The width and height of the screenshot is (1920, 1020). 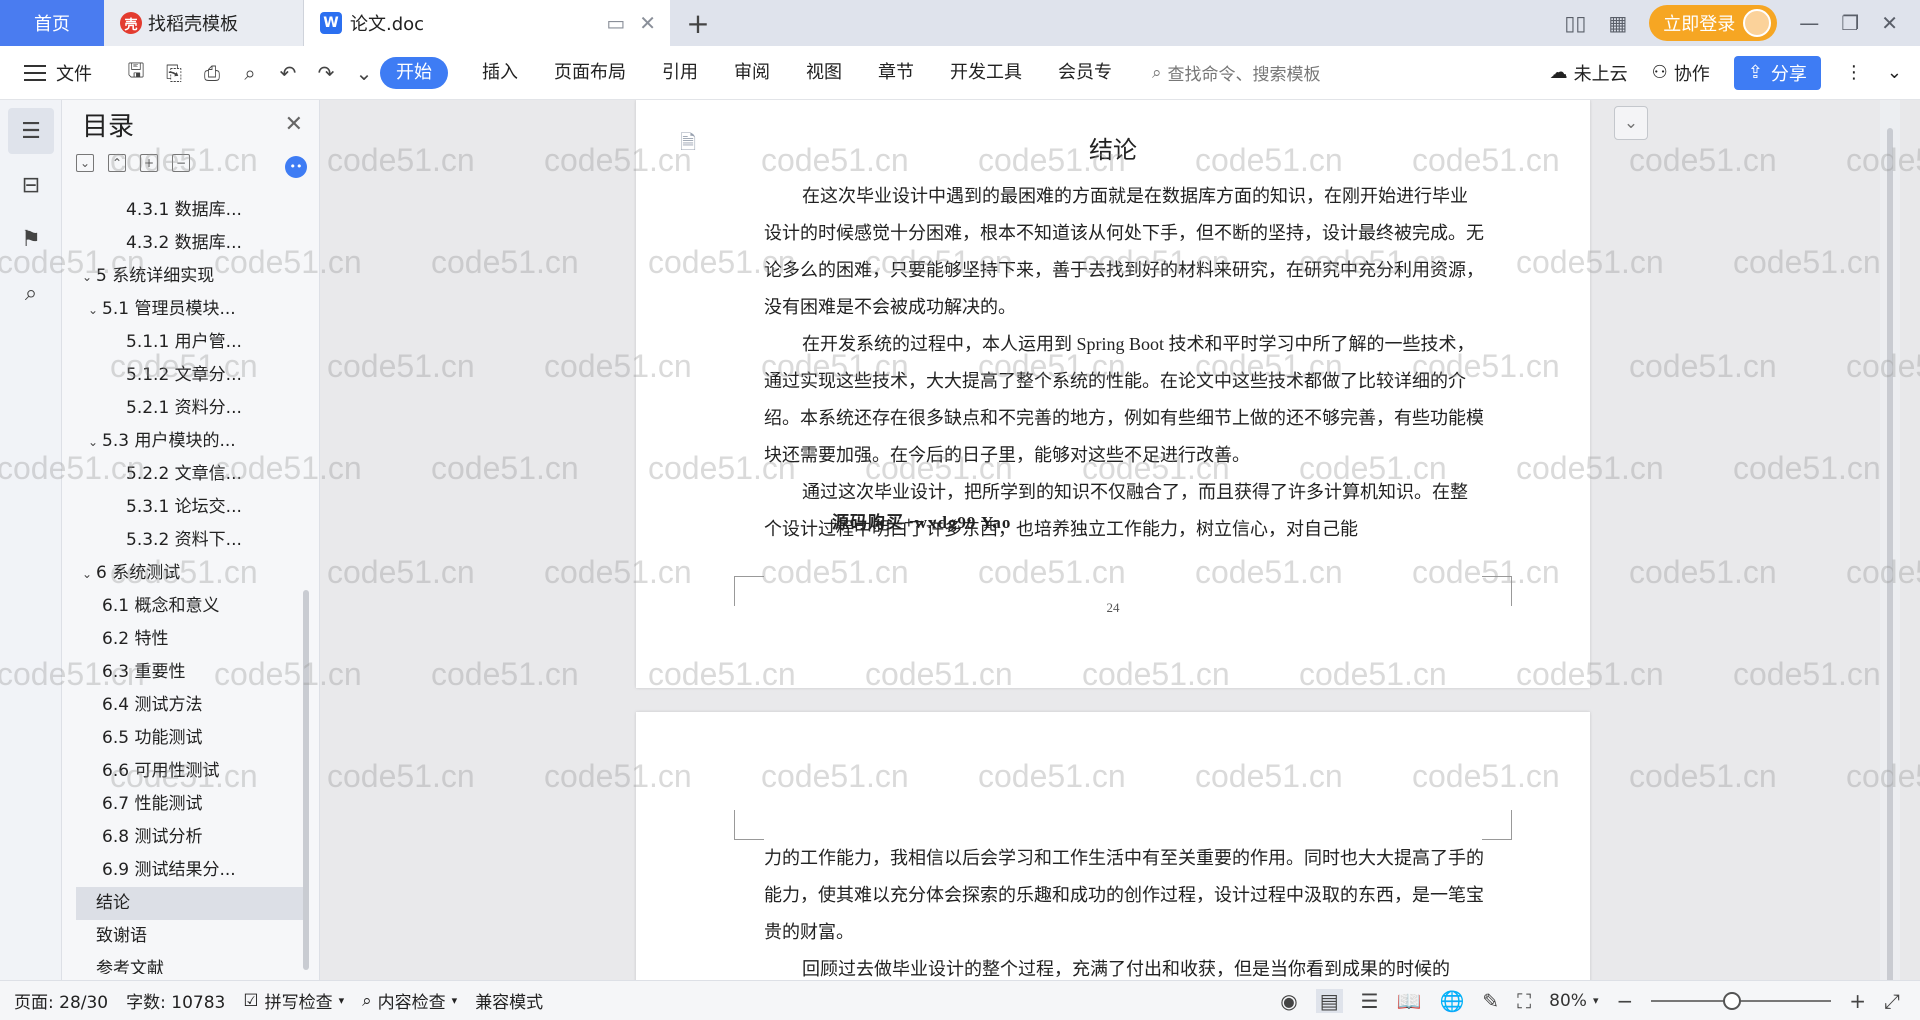 What do you see at coordinates (191, 639) in the screenshot?
I see `toc-item: 6.2 特性` at bounding box center [191, 639].